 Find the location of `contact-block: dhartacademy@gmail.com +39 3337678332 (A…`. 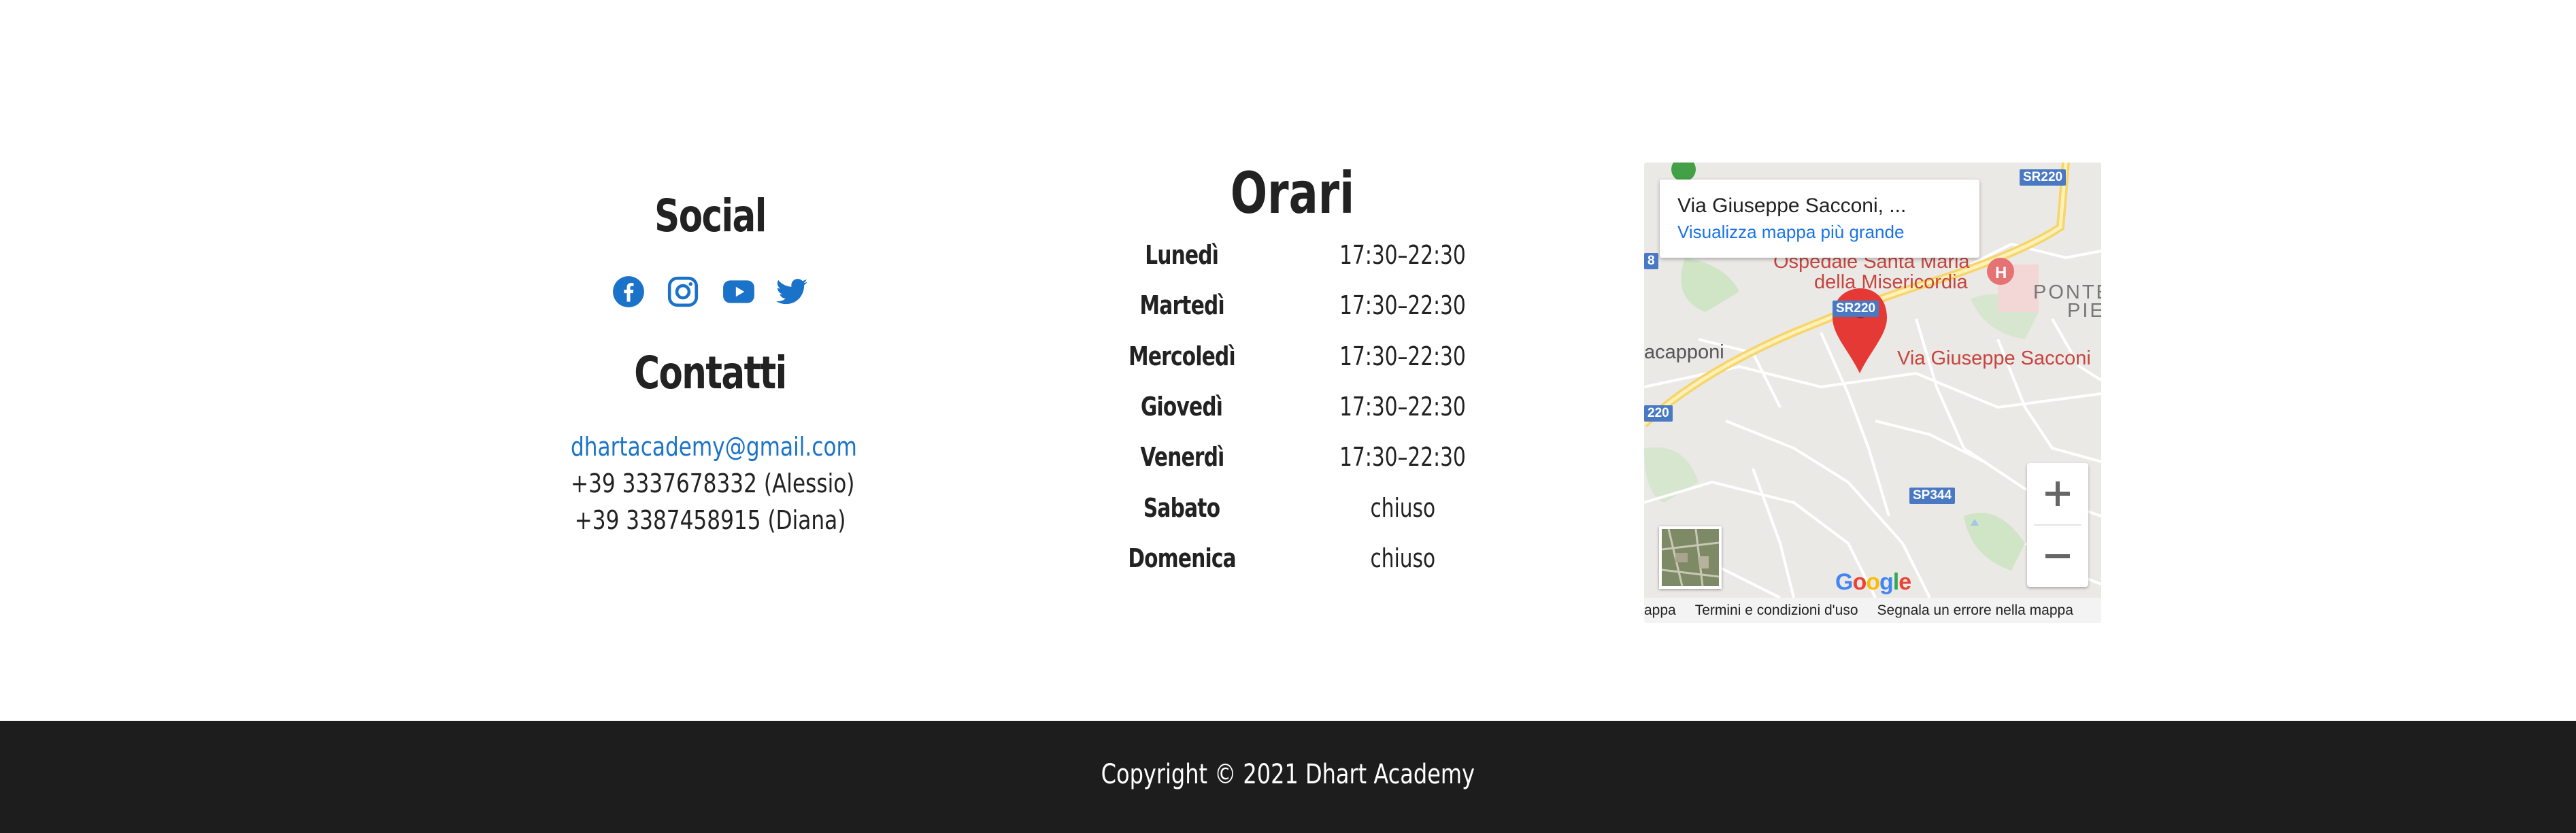

contact-block: dhartacademy@gmail.com +39 3337678332 (A… is located at coordinates (710, 484).